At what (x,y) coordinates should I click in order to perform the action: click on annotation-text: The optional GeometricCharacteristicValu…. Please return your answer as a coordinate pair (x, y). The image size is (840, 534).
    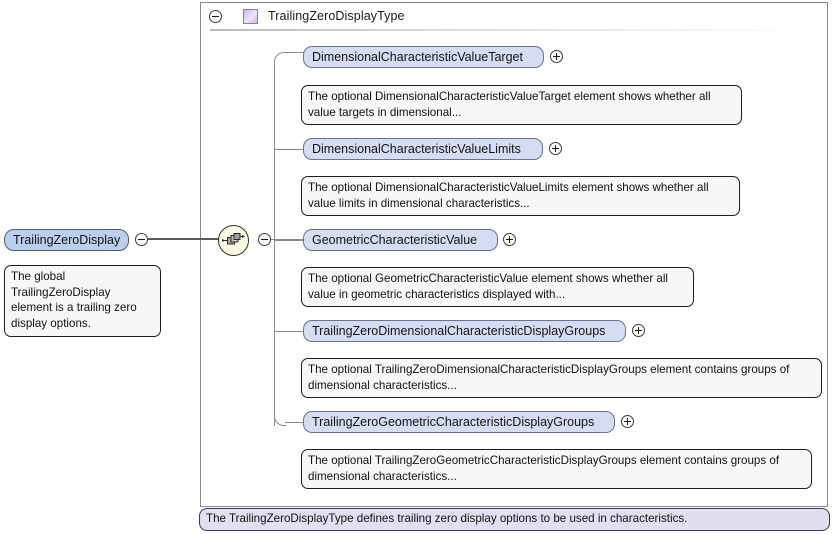
    Looking at the image, I should click on (488, 286).